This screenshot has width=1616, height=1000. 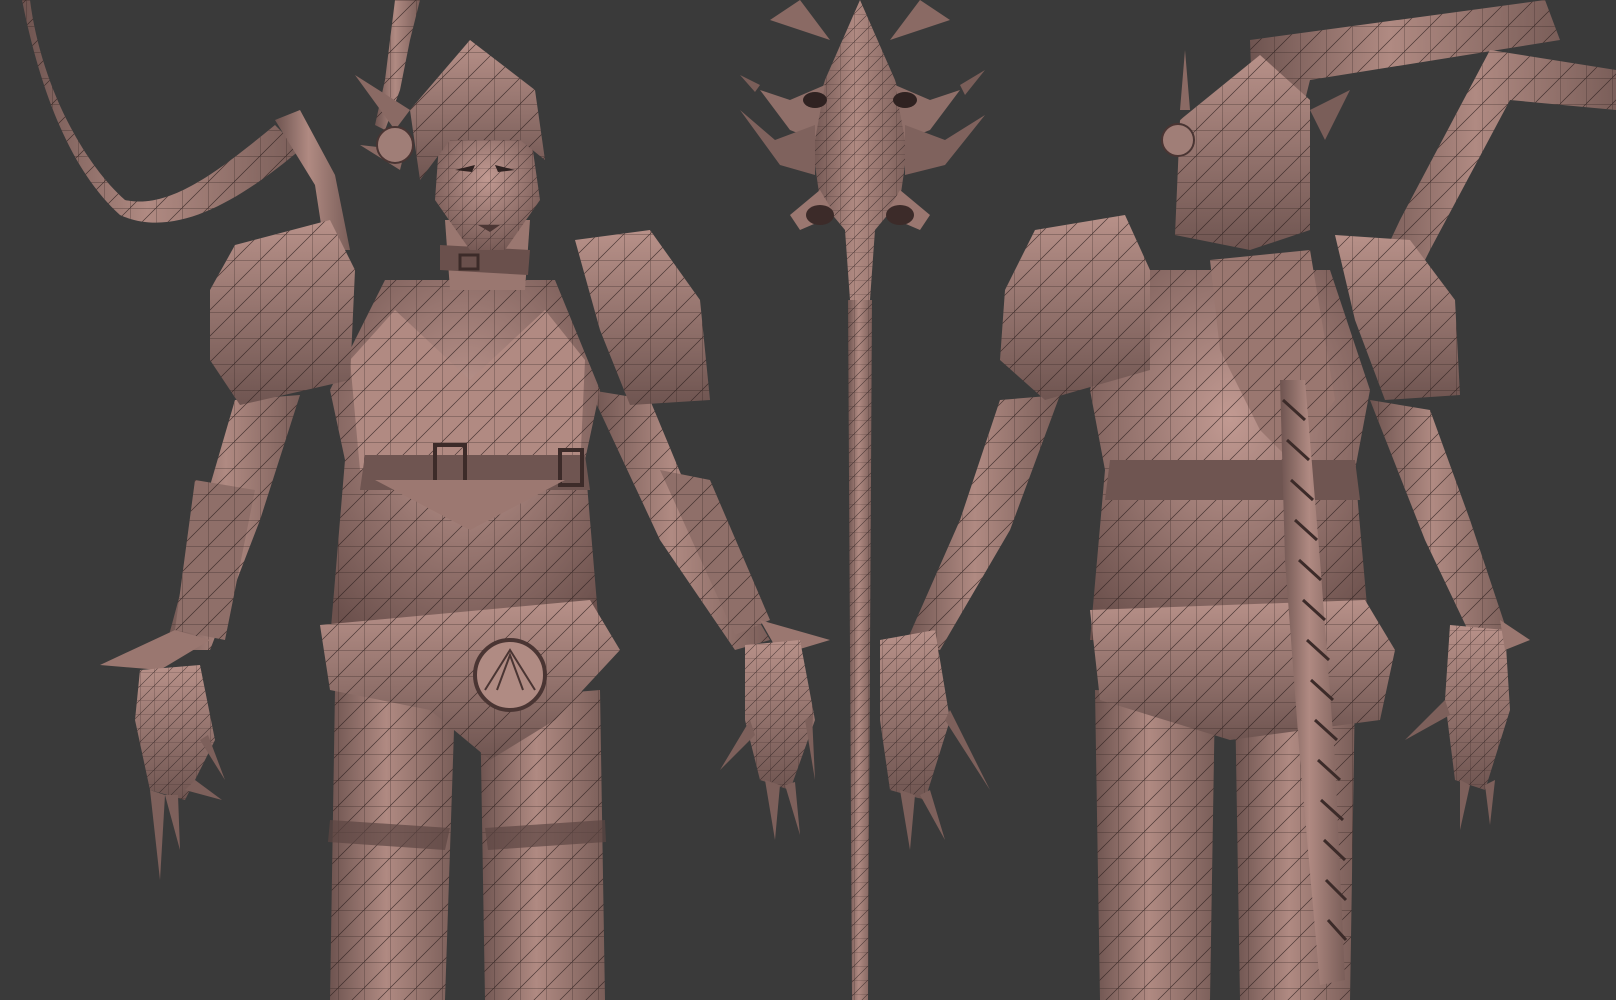 What do you see at coordinates (470, 520) in the screenshot?
I see `front-torso` at bounding box center [470, 520].